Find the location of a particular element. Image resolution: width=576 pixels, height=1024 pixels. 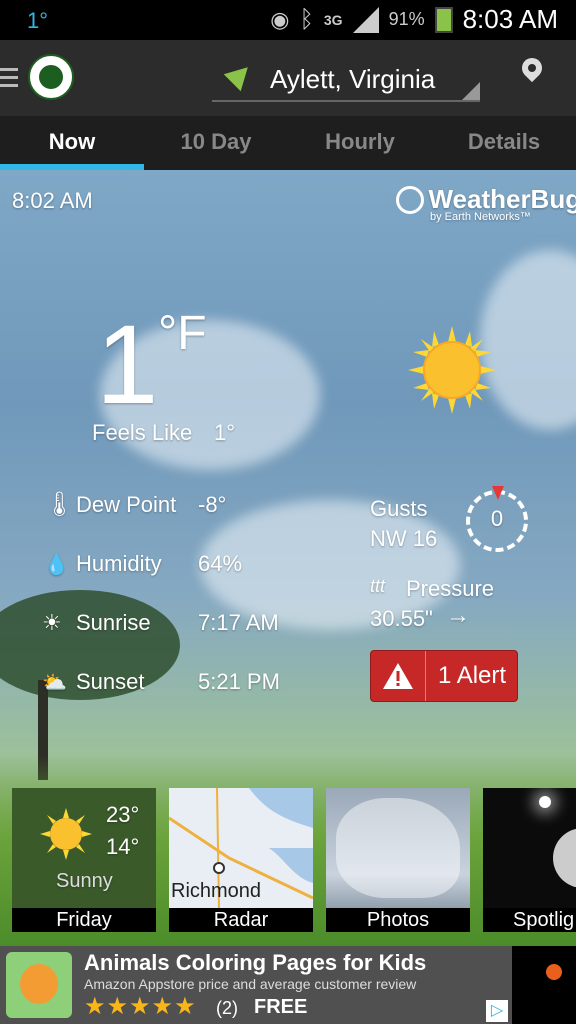

alert-button: 1 Alert is located at coordinates (444, 676).